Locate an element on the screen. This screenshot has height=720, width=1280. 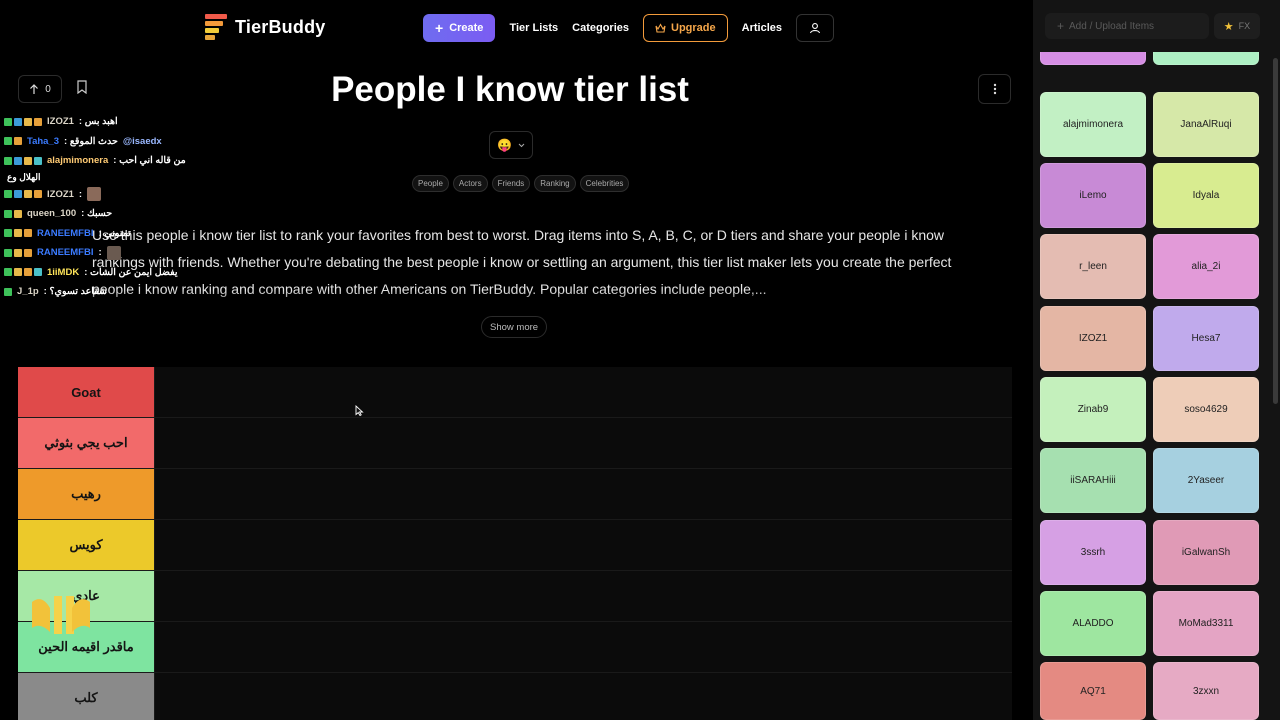
item-card: ALADDO is located at coordinates (1093, 623).